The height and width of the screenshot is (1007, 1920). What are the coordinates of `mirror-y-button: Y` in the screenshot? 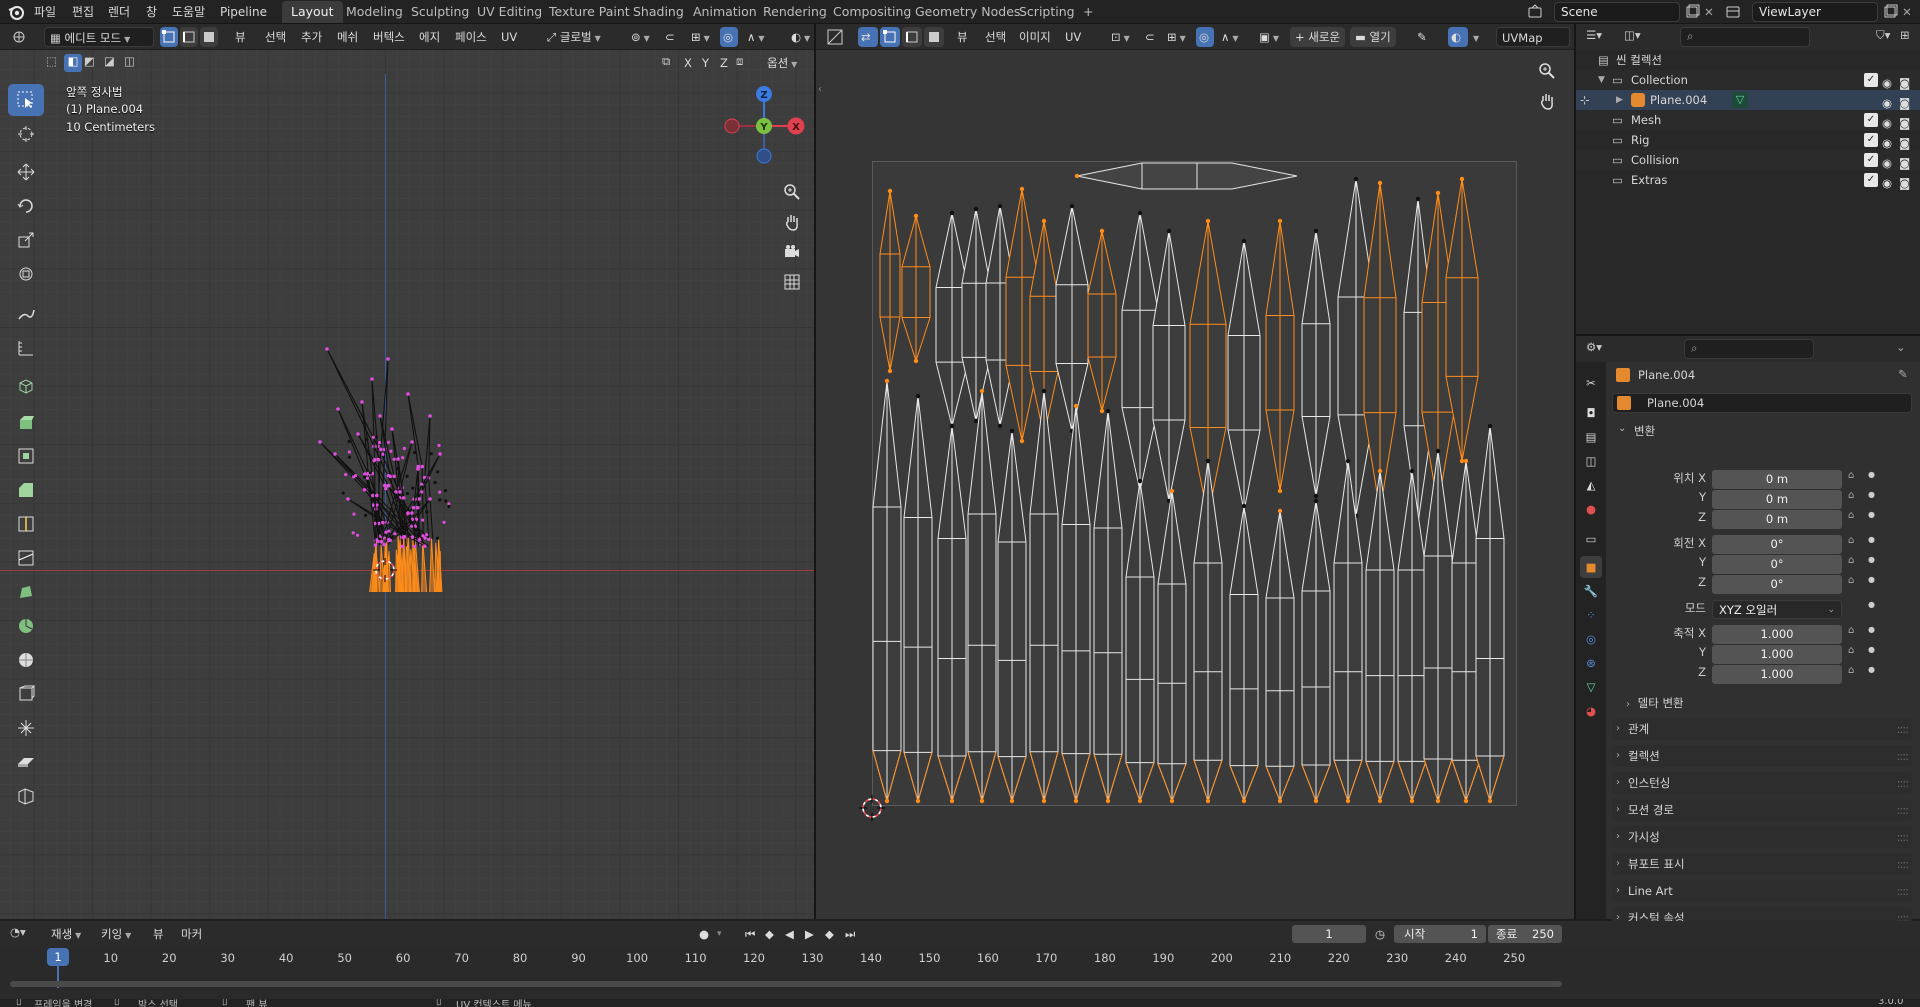 It's located at (706, 63).